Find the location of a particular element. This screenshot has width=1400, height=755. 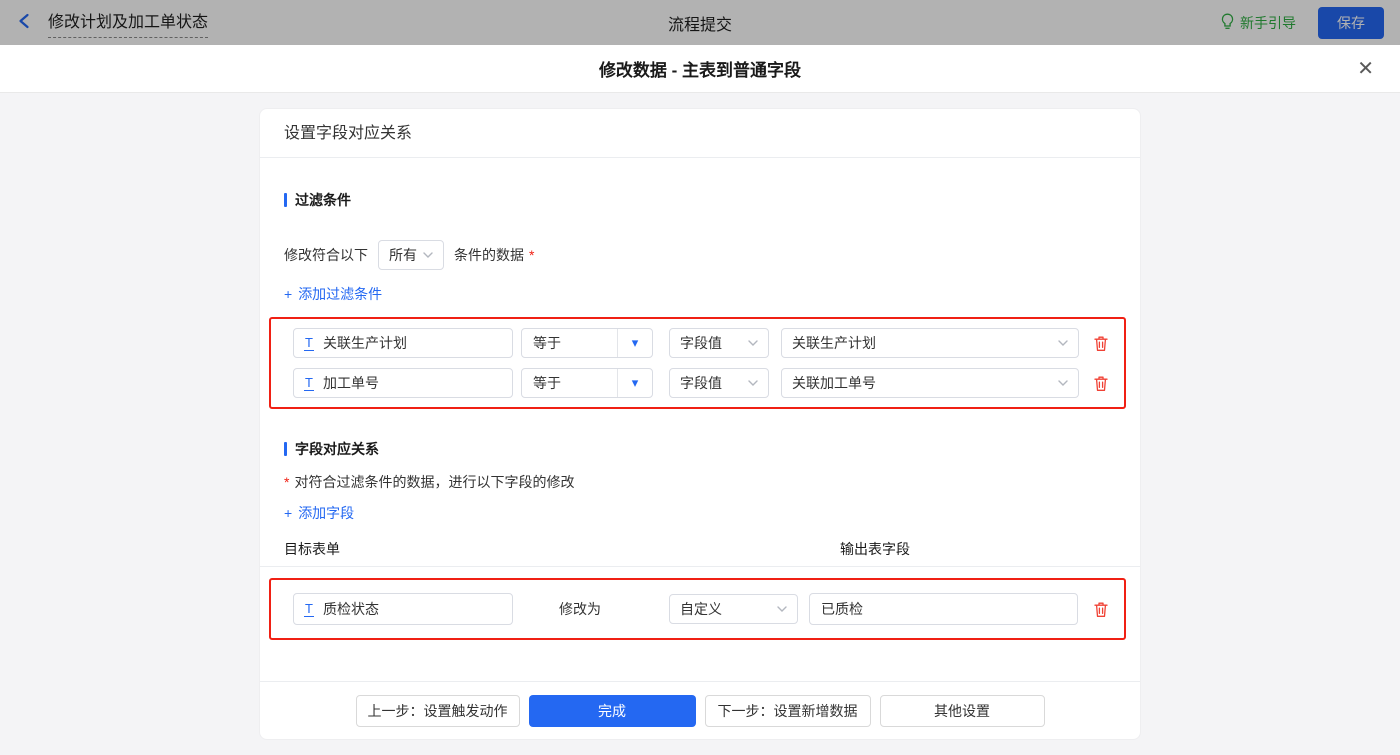

filter-field-value: 关联生产计划 is located at coordinates (364, 343).